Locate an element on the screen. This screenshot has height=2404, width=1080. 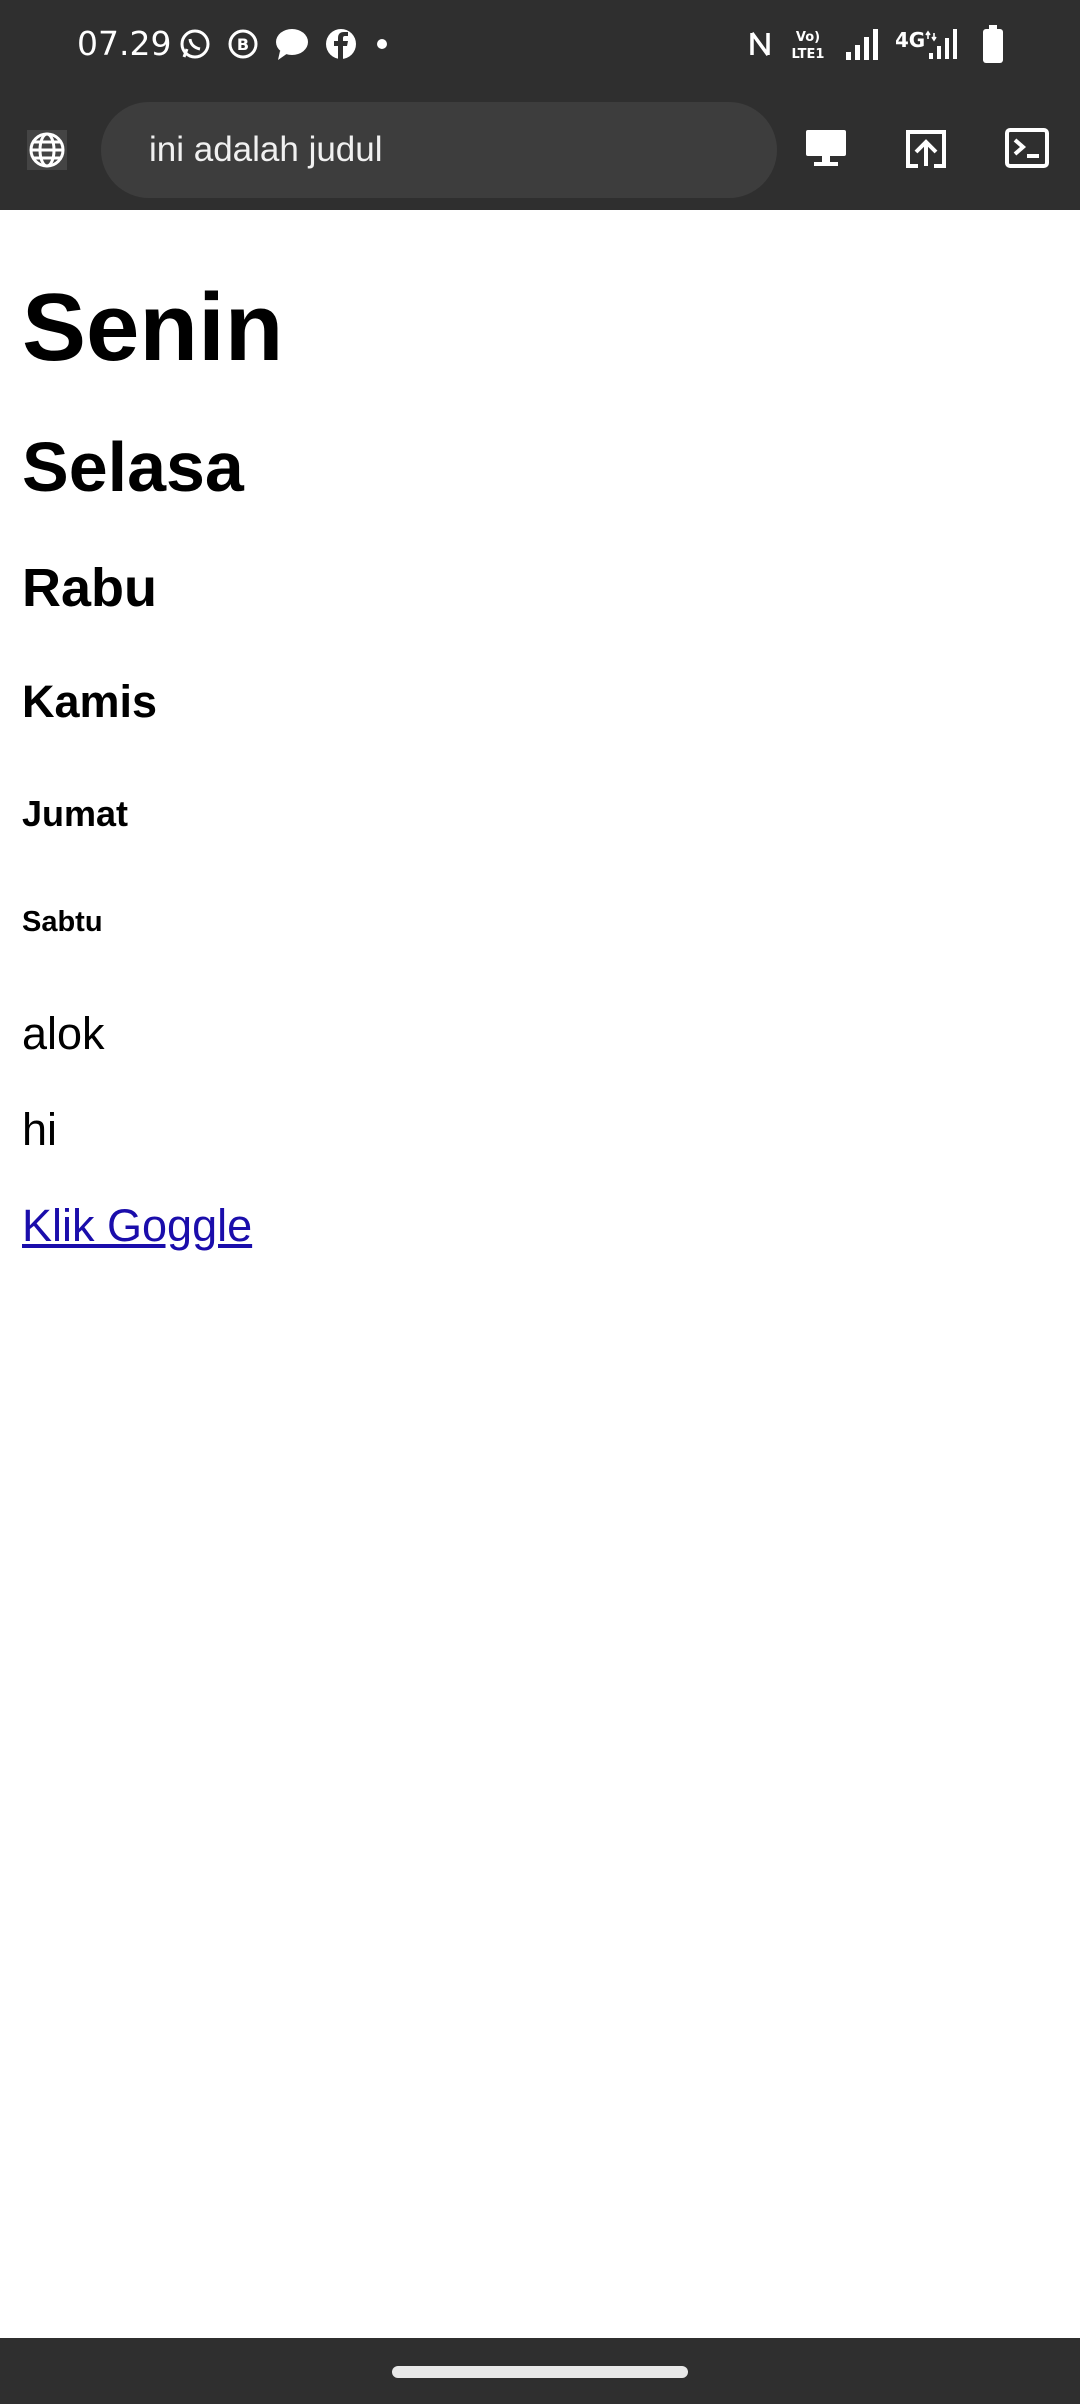
nfc-icon is located at coordinates (760, 44).